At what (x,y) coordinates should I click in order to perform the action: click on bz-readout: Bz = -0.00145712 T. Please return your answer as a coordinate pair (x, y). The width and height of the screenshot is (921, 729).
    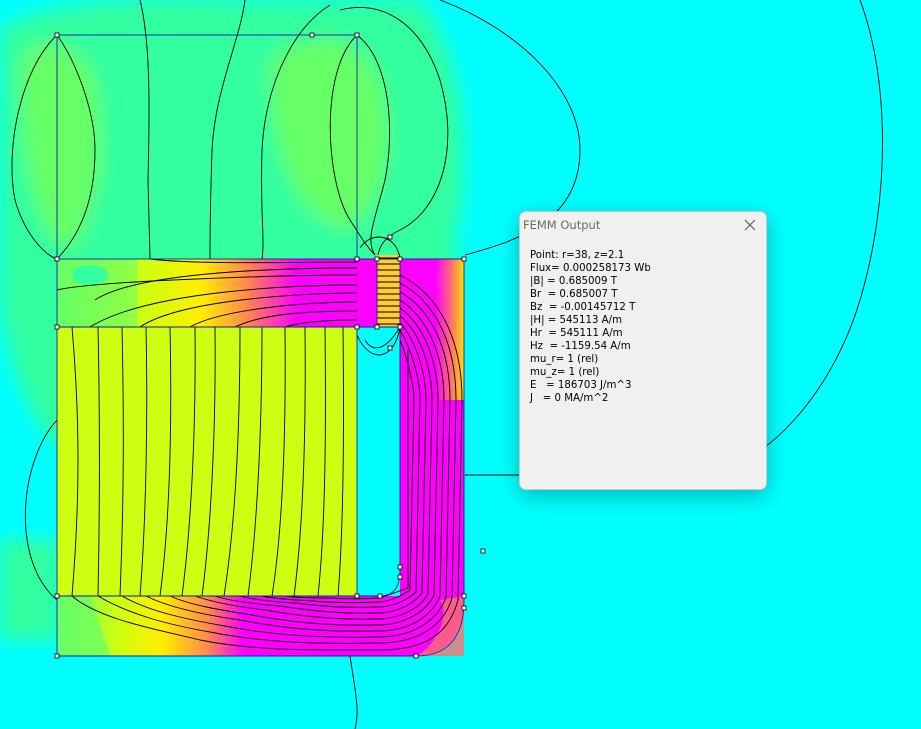
    Looking at the image, I should click on (583, 307).